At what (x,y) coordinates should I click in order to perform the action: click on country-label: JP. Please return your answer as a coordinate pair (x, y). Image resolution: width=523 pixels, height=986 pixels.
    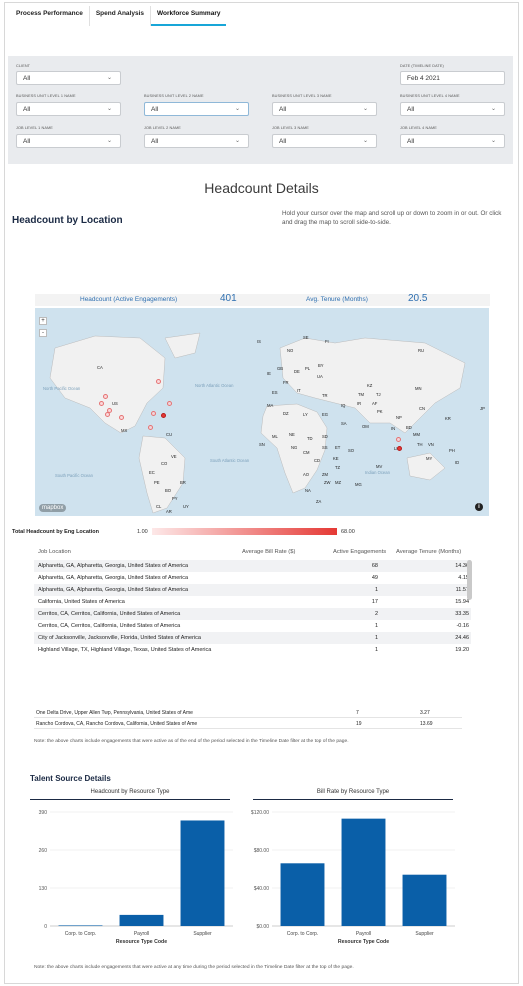
    Looking at the image, I should click on (482, 408).